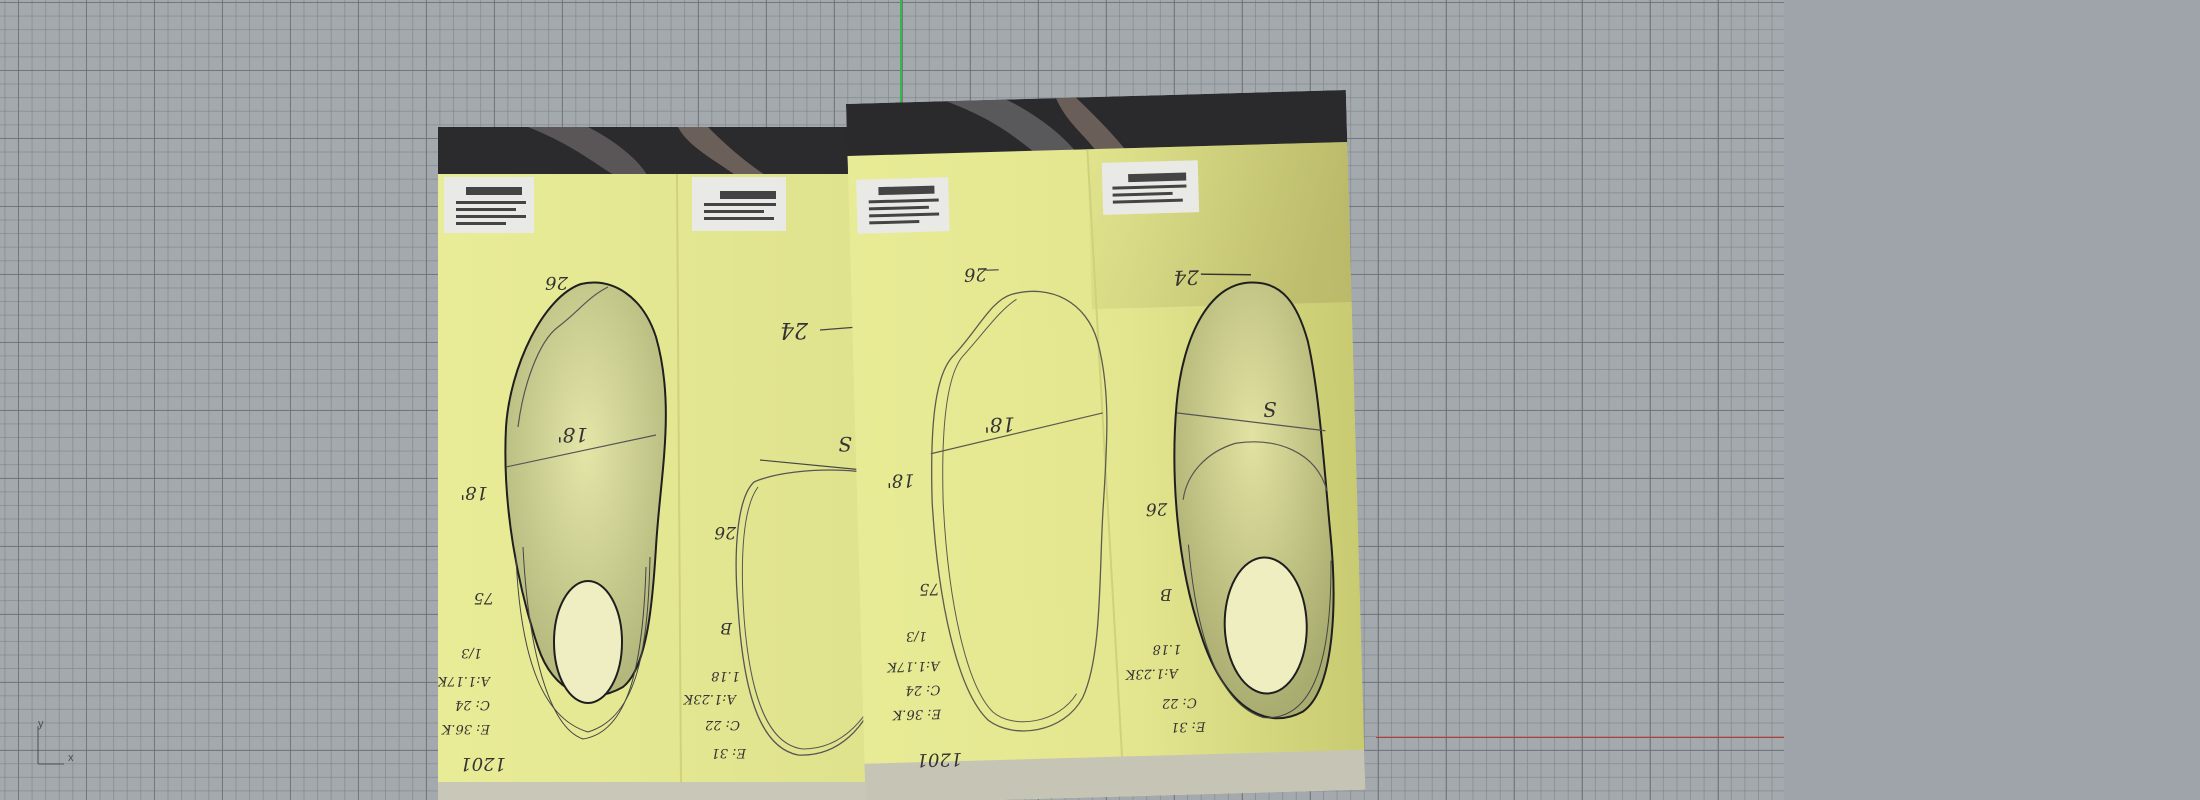 Image resolution: width=2200 pixels, height=800 pixels. I want to click on x-axis-line, so click(1580, 737).